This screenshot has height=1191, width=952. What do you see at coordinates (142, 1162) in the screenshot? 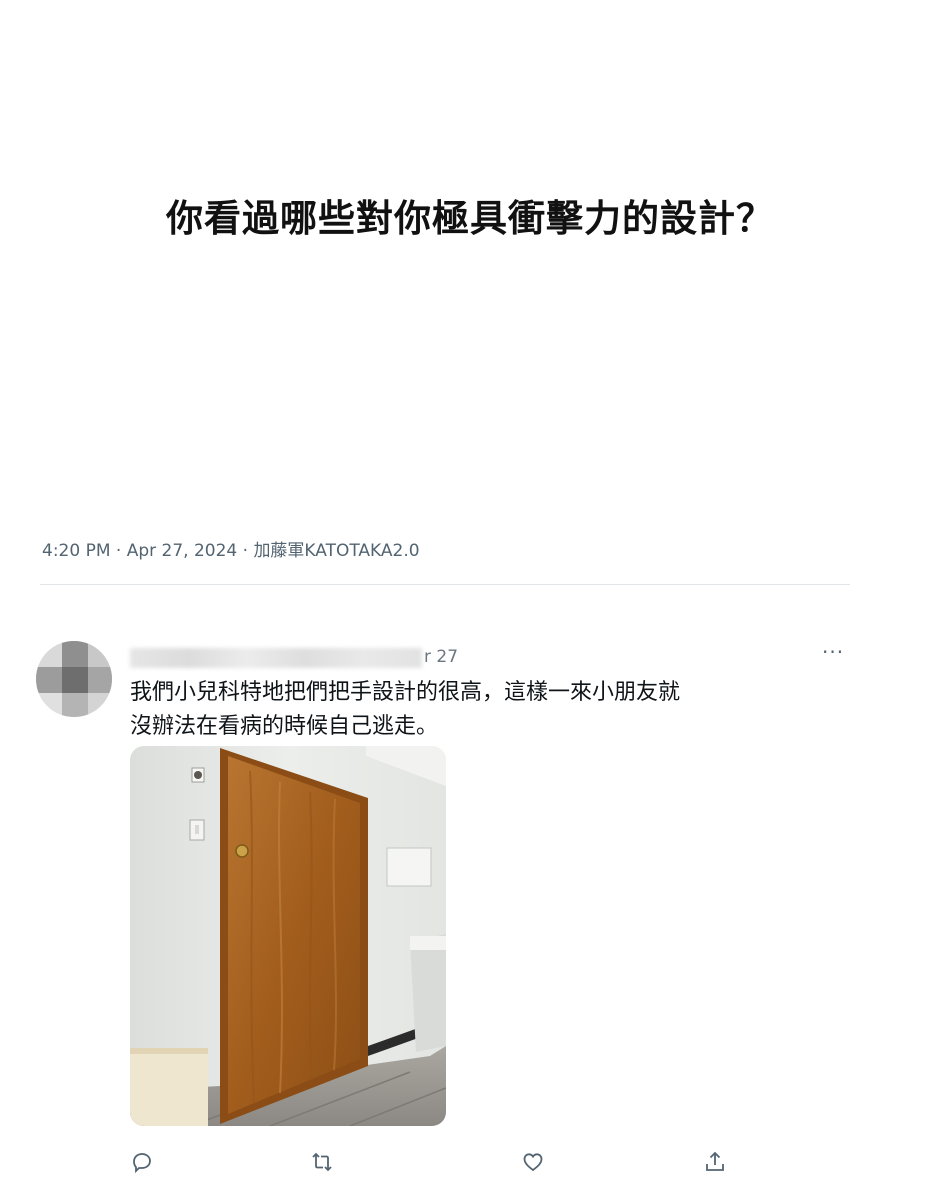
I see `reply-icon` at bounding box center [142, 1162].